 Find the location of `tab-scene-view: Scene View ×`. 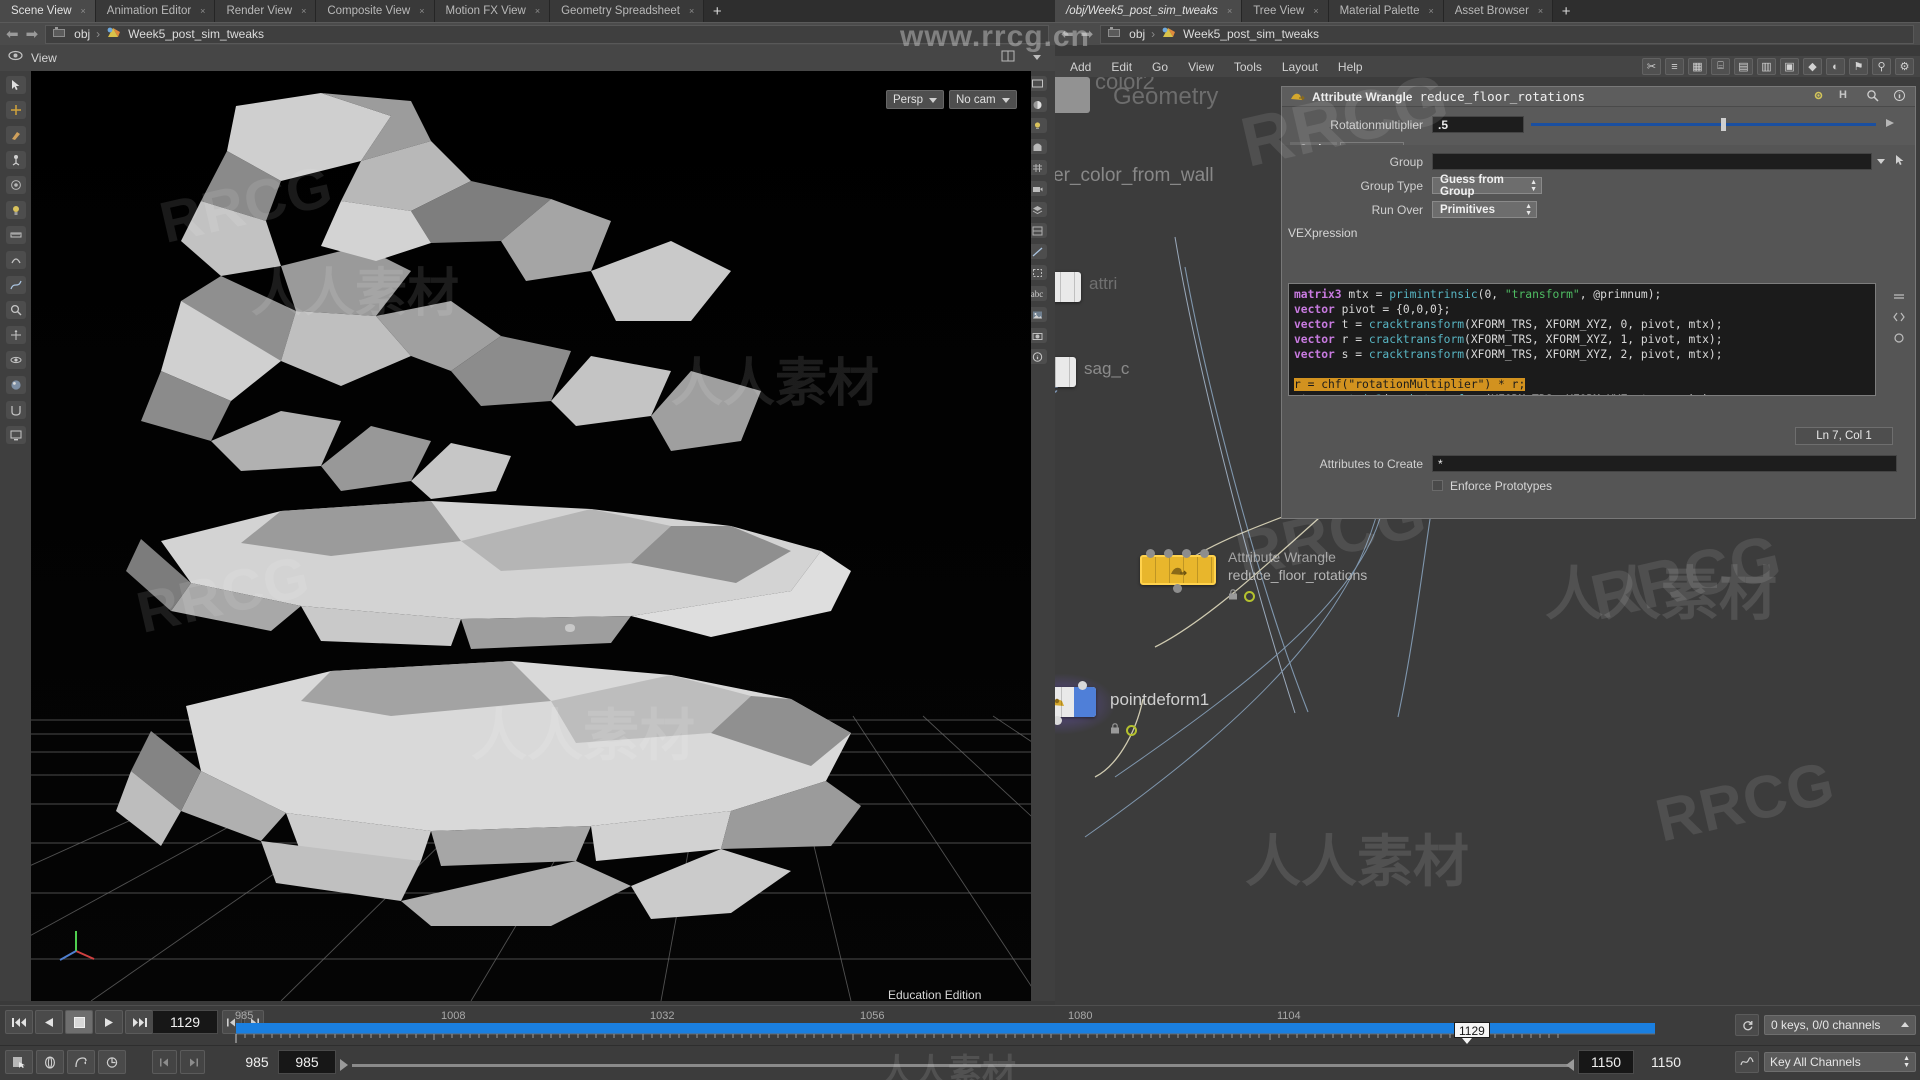

tab-scene-view: Scene View × is located at coordinates (48, 11).